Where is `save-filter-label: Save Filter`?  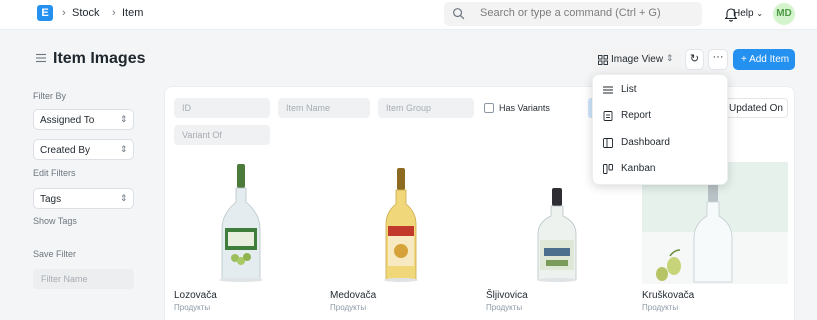 save-filter-label: Save Filter is located at coordinates (55, 254).